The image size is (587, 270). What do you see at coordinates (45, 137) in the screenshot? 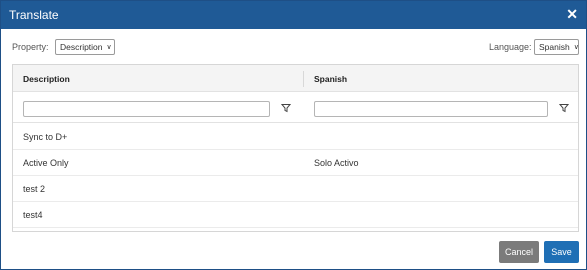
I see `description-cell: Sync to D+` at bounding box center [45, 137].